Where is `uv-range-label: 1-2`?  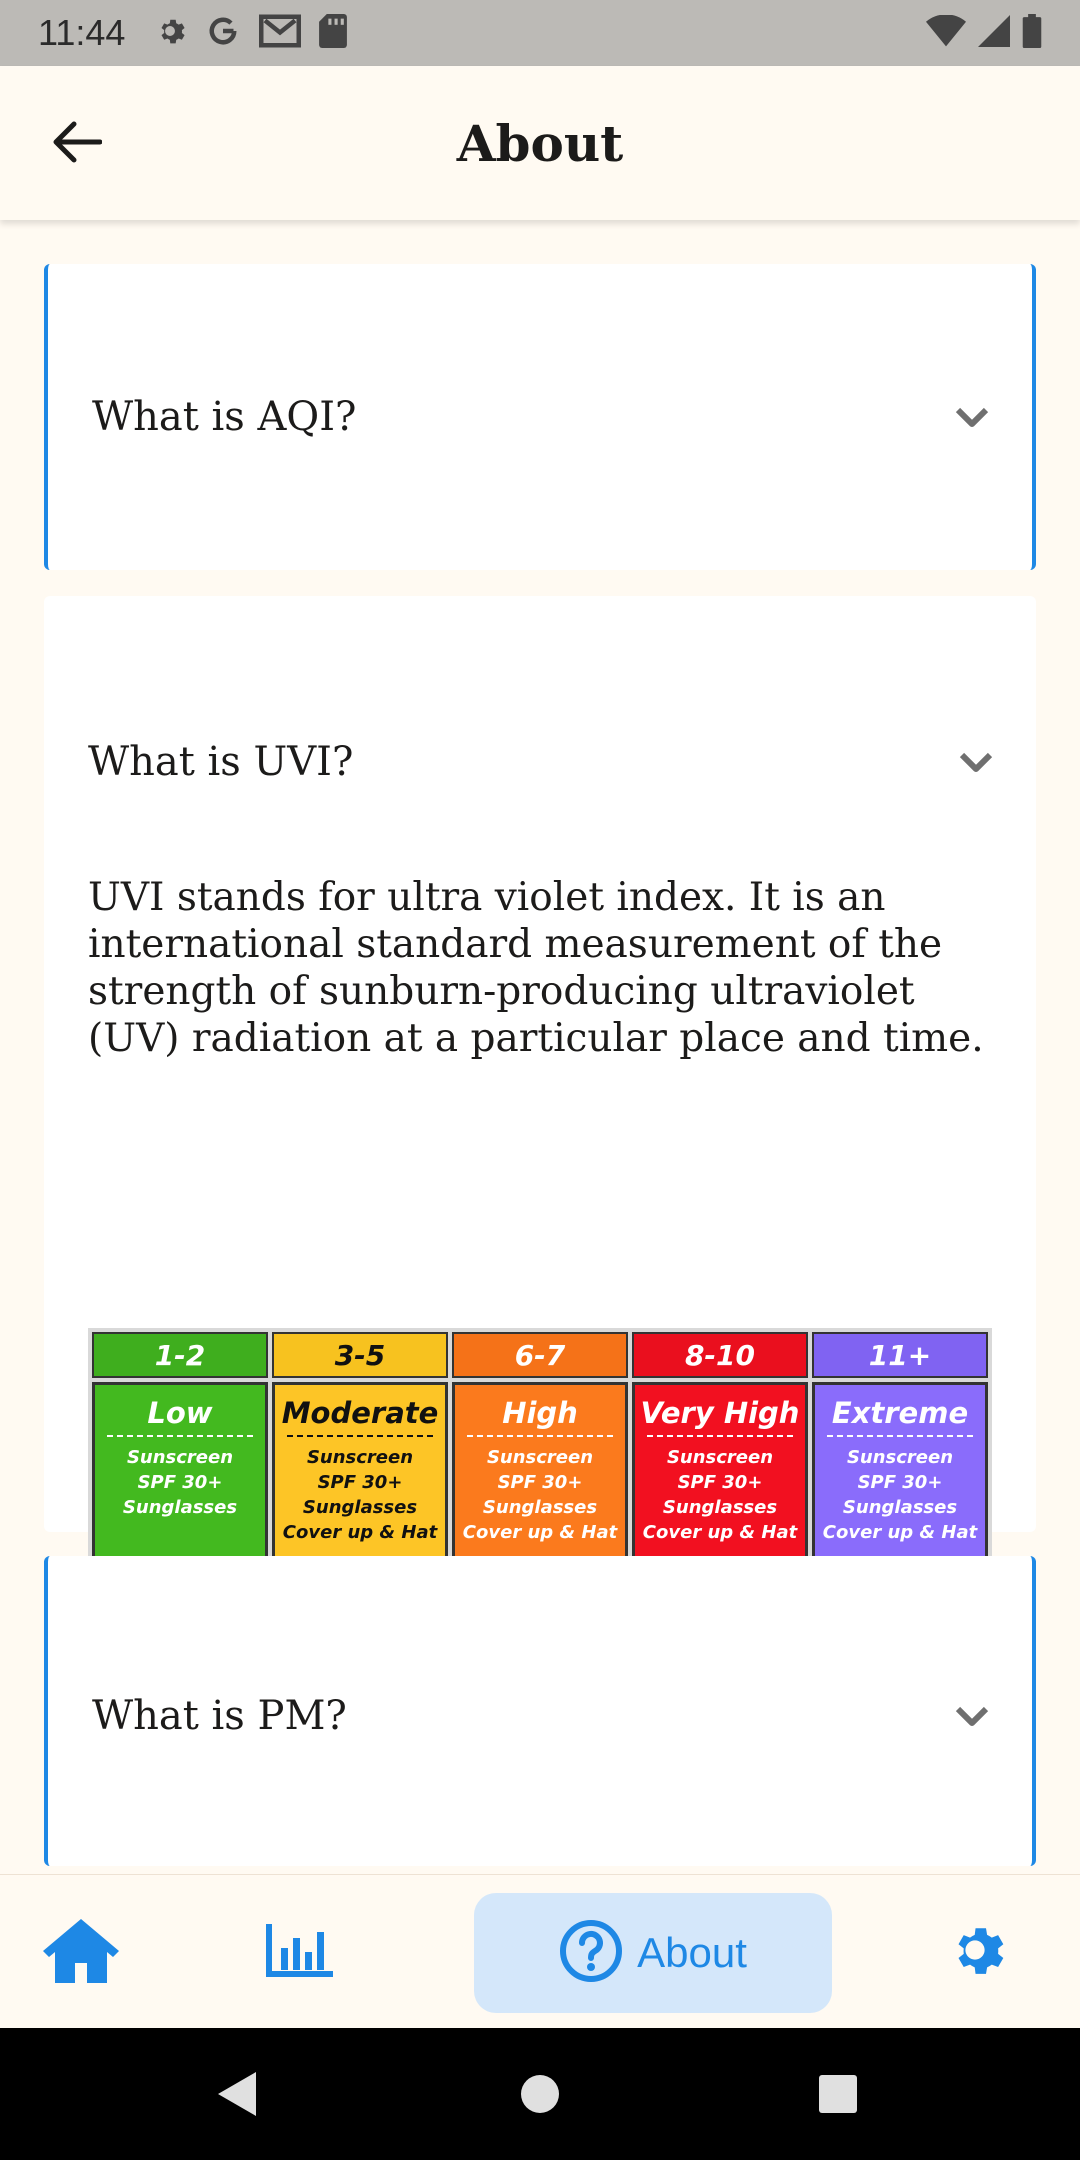
uv-range-label: 1-2 is located at coordinates (180, 1355).